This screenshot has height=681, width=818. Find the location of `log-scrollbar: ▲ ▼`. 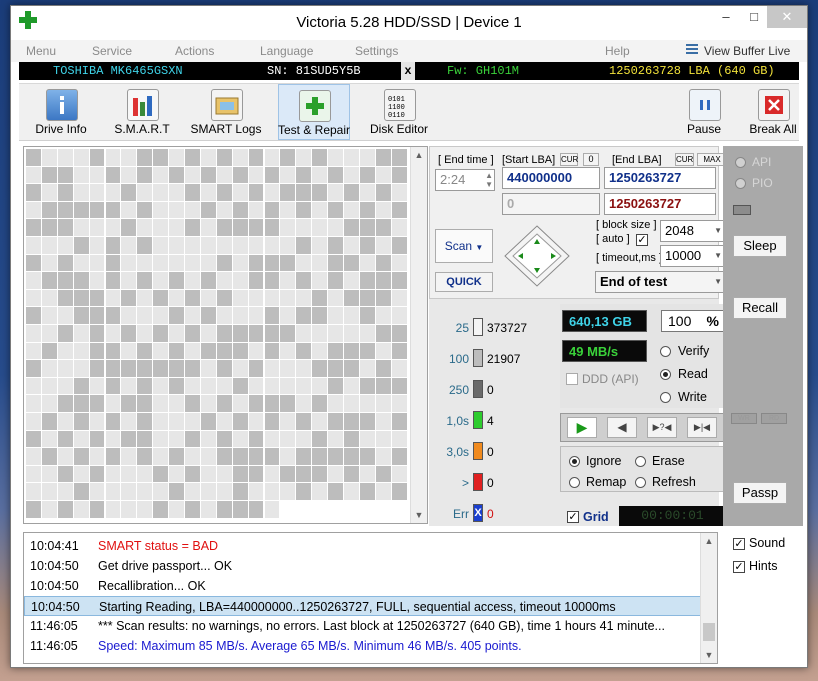

log-scrollbar: ▲ ▼ is located at coordinates (708, 598).